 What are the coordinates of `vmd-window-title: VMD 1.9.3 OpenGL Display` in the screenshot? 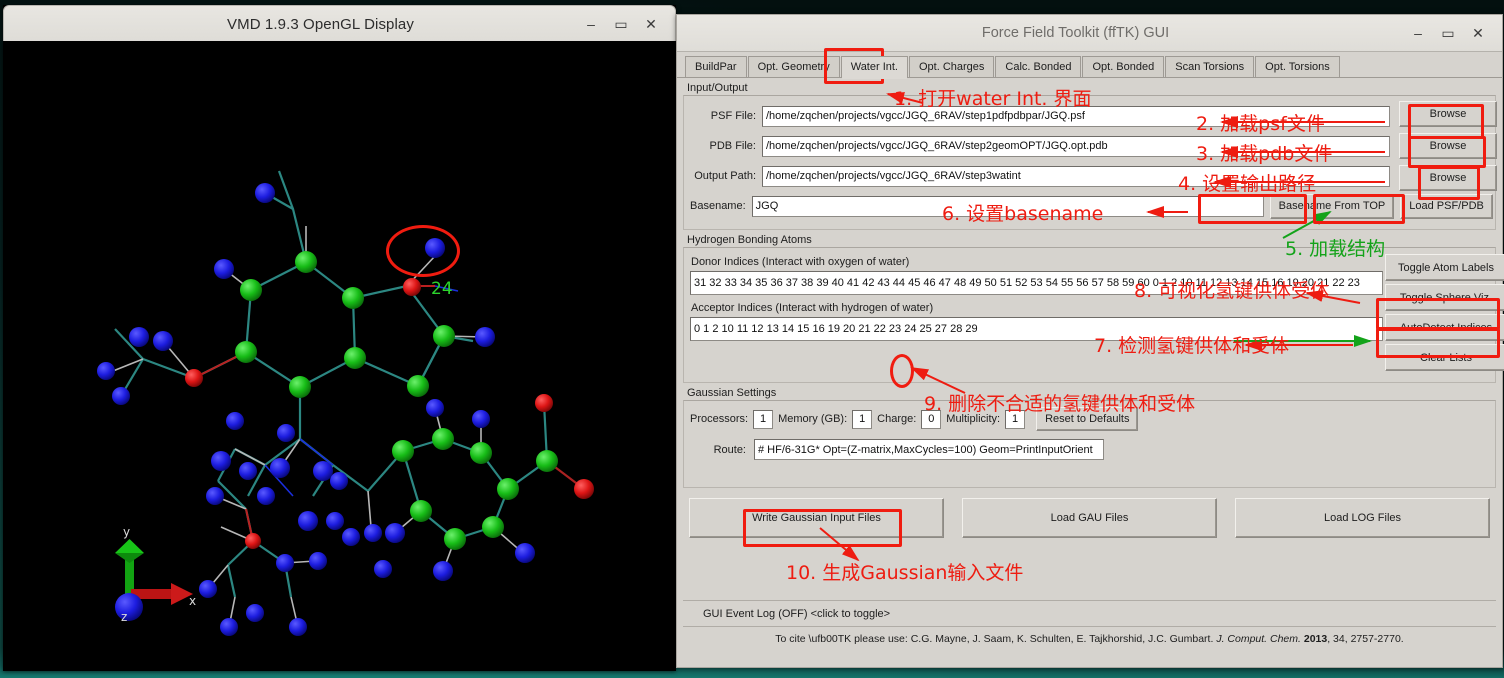 It's located at (320, 24).